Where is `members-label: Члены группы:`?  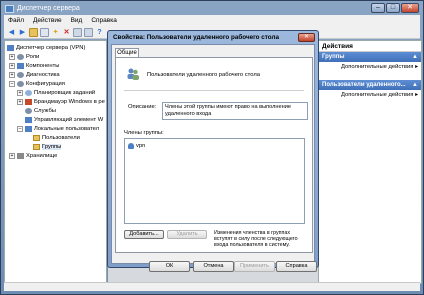 members-label: Члены группы: is located at coordinates (144, 133).